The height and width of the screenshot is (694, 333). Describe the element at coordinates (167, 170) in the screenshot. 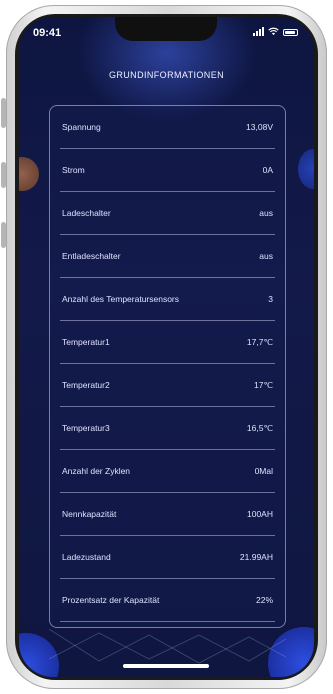

I see `info-row-current: Strom 0A` at that location.